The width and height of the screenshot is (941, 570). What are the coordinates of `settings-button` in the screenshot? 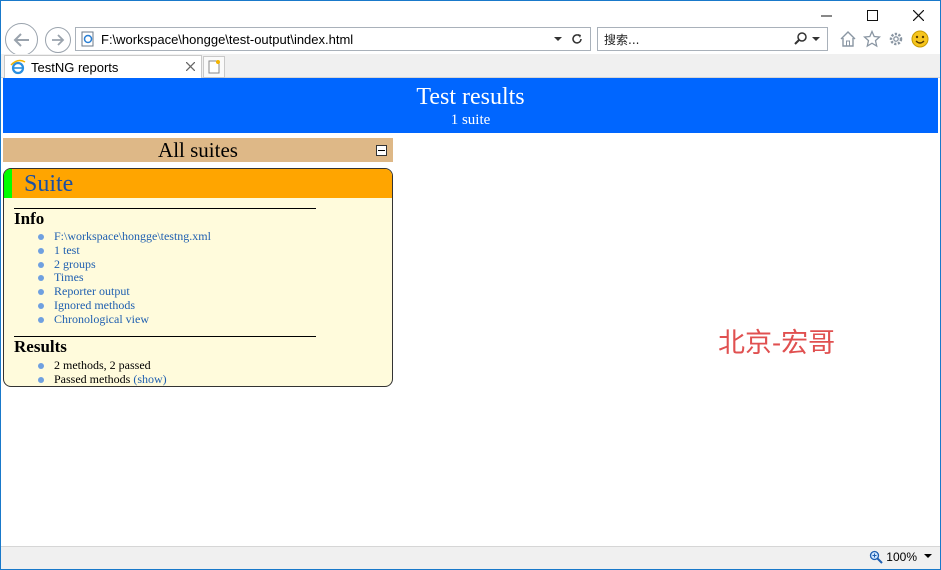 It's located at (896, 39).